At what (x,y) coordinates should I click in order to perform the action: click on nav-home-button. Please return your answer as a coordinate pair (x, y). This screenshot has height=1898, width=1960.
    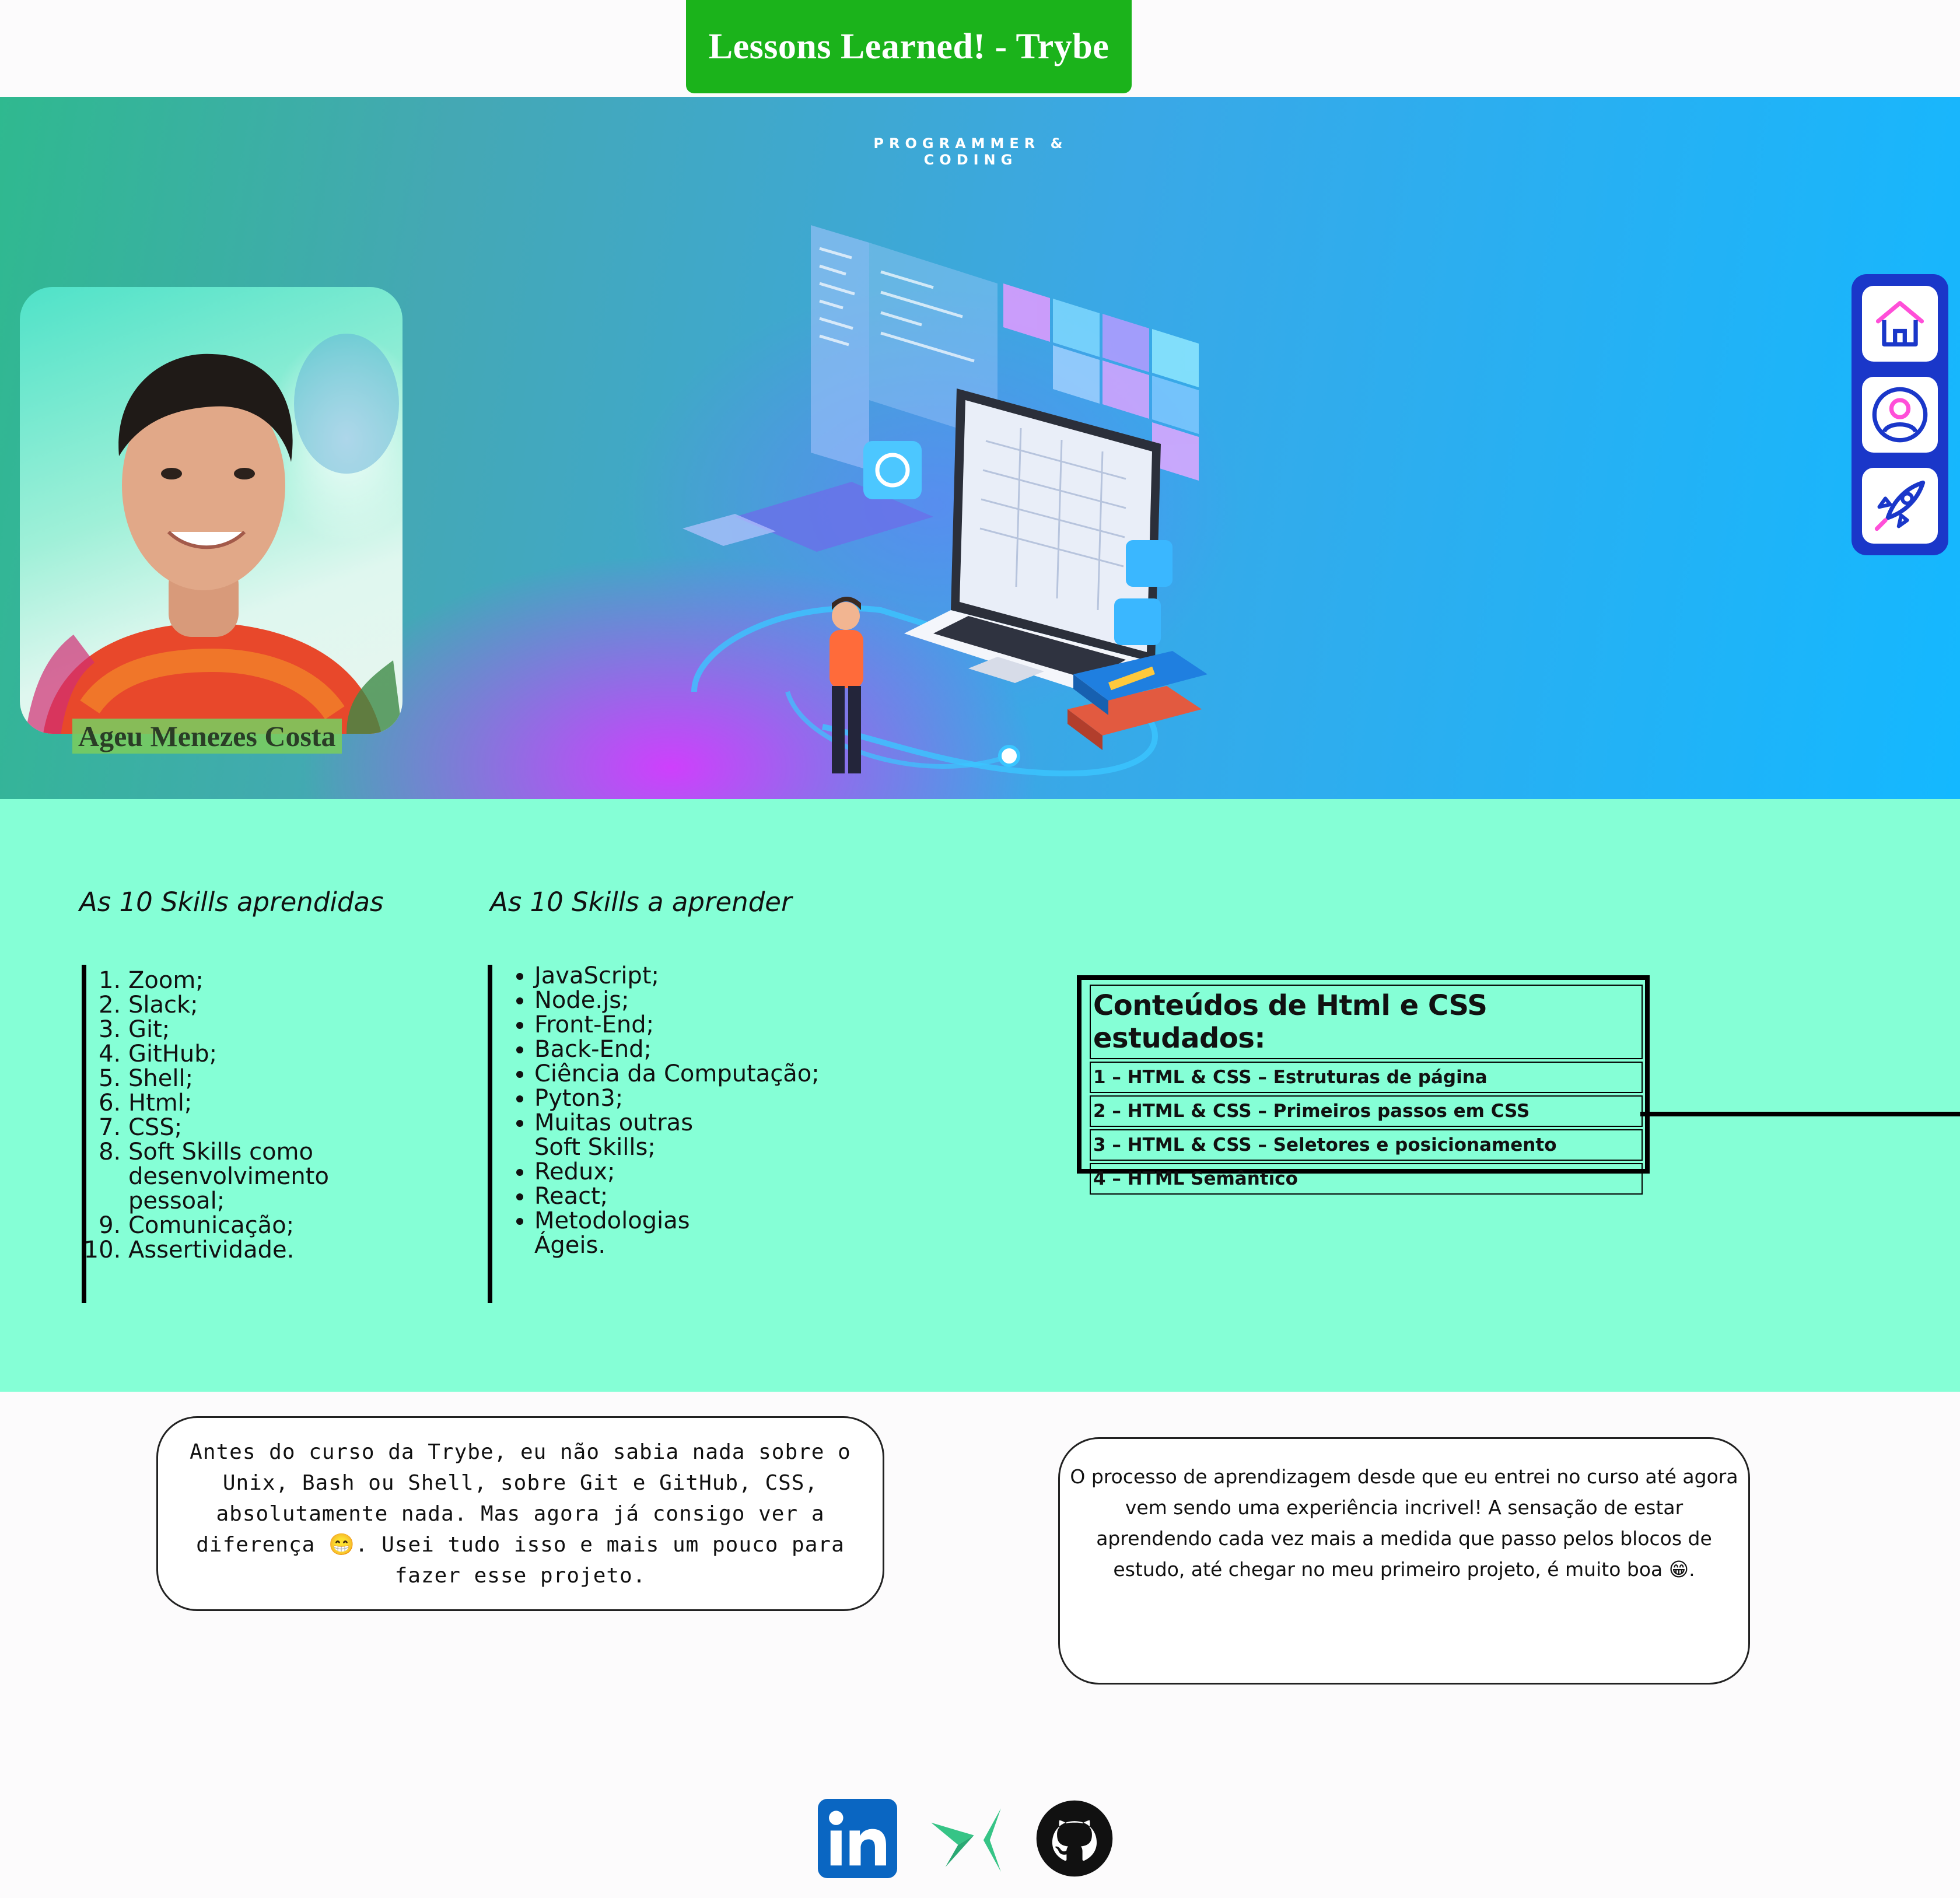
    Looking at the image, I should click on (1900, 324).